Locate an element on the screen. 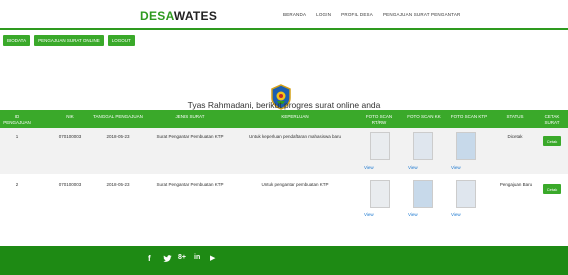 The image size is (568, 275). nav-beranda: BERANDA is located at coordinates (294, 14).